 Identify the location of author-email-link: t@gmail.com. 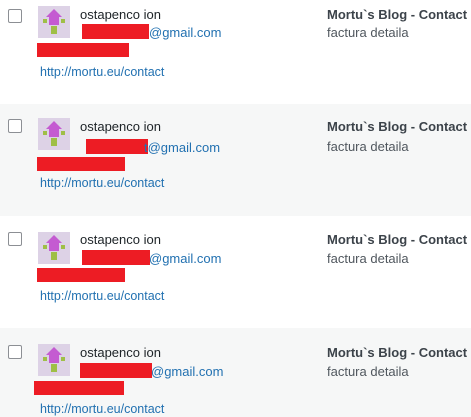
(182, 147).